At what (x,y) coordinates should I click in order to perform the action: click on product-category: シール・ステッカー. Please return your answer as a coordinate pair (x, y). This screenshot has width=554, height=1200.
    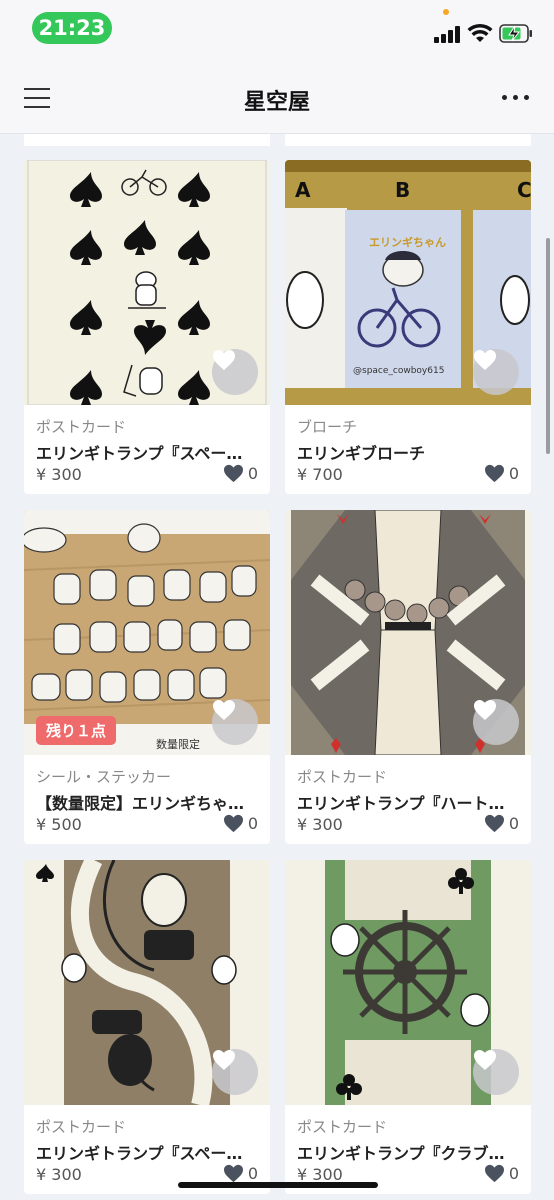
    Looking at the image, I should click on (104, 777).